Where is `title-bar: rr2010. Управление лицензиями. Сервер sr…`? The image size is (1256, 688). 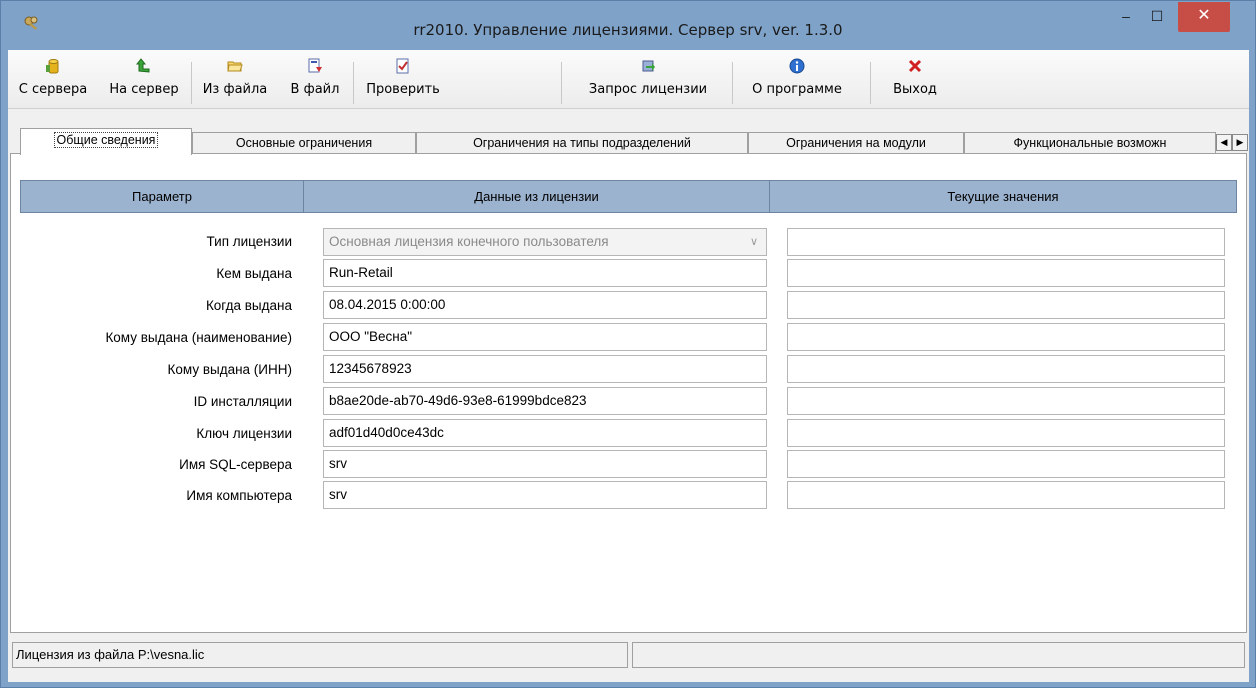 title-bar: rr2010. Управление лицензиями. Сервер sr… is located at coordinates (628, 25).